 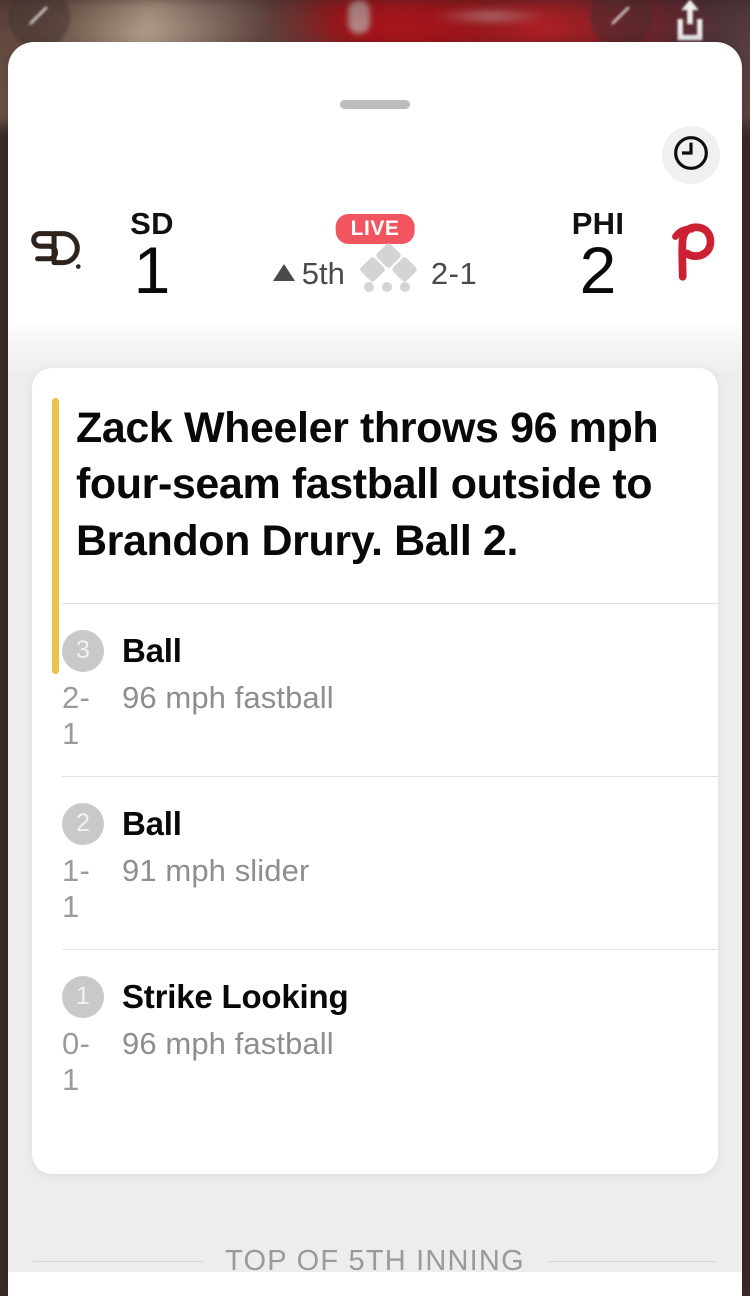 I want to click on pitch-detail-line: 2-1 96 mph fastball, so click(x=390, y=716).